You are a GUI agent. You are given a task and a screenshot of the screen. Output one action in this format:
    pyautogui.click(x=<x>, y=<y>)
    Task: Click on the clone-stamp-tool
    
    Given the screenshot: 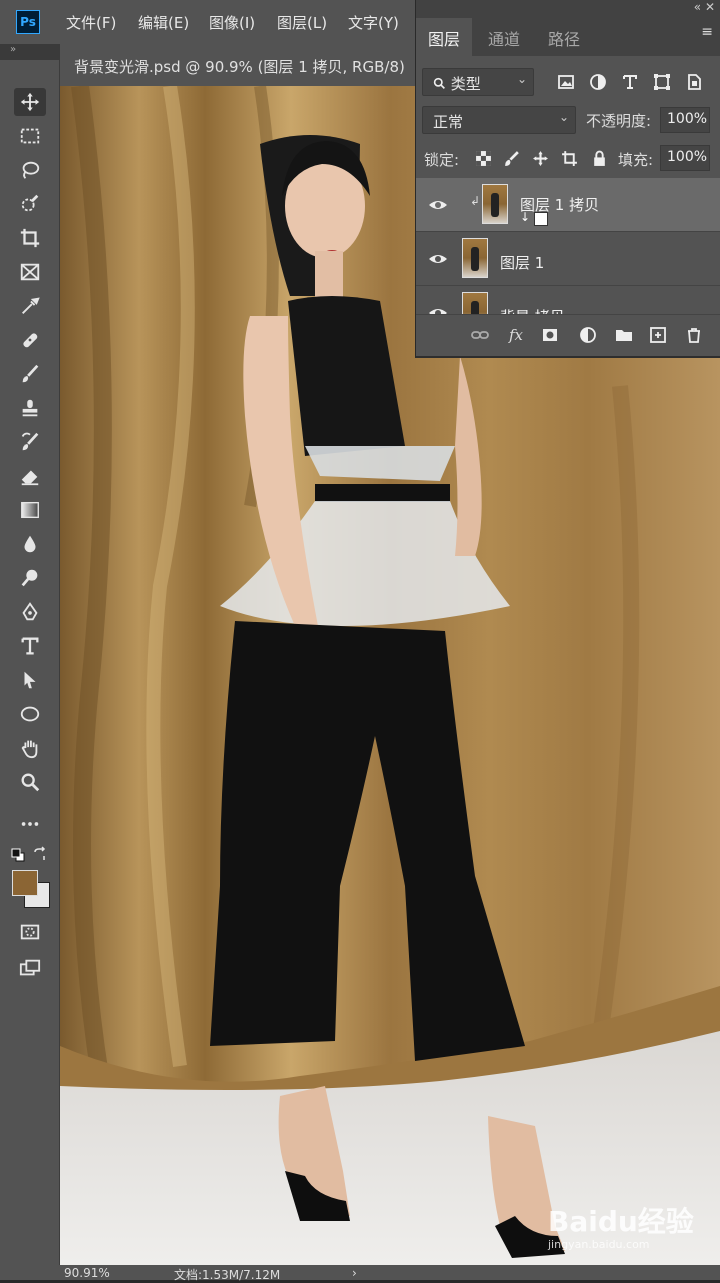 What is the action you would take?
    pyautogui.click(x=30, y=408)
    